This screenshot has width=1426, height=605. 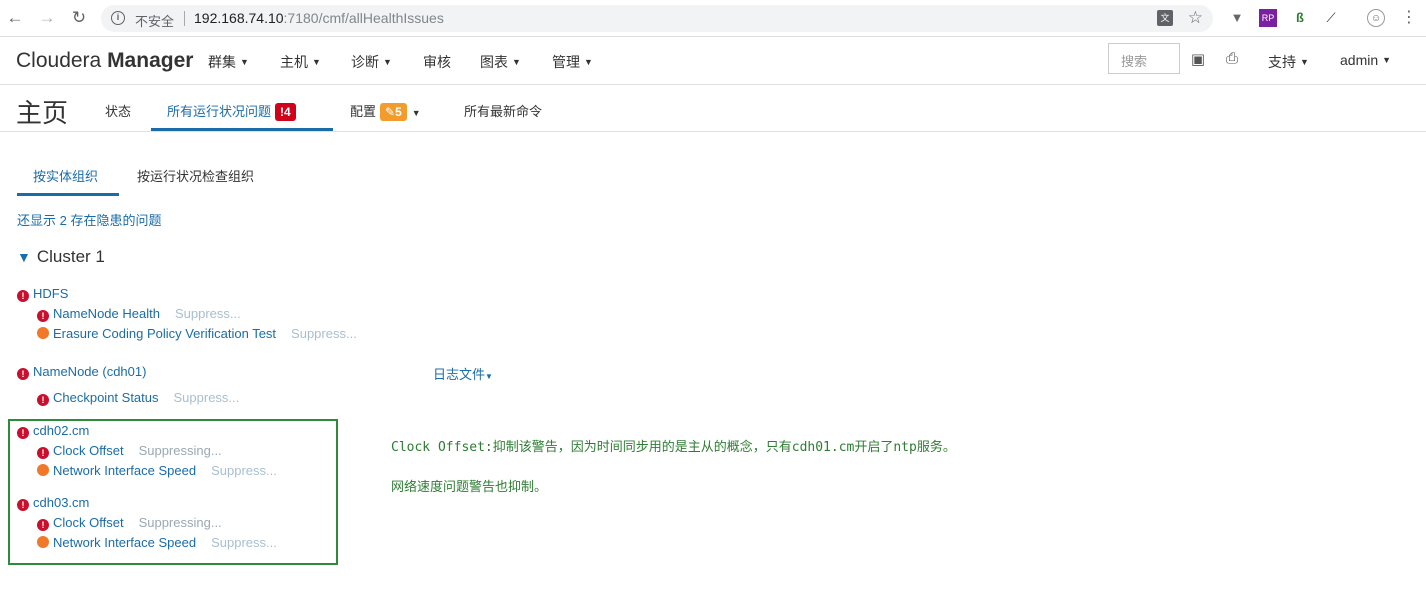 I want to click on active-subtab-indicator, so click(x=68, y=194).